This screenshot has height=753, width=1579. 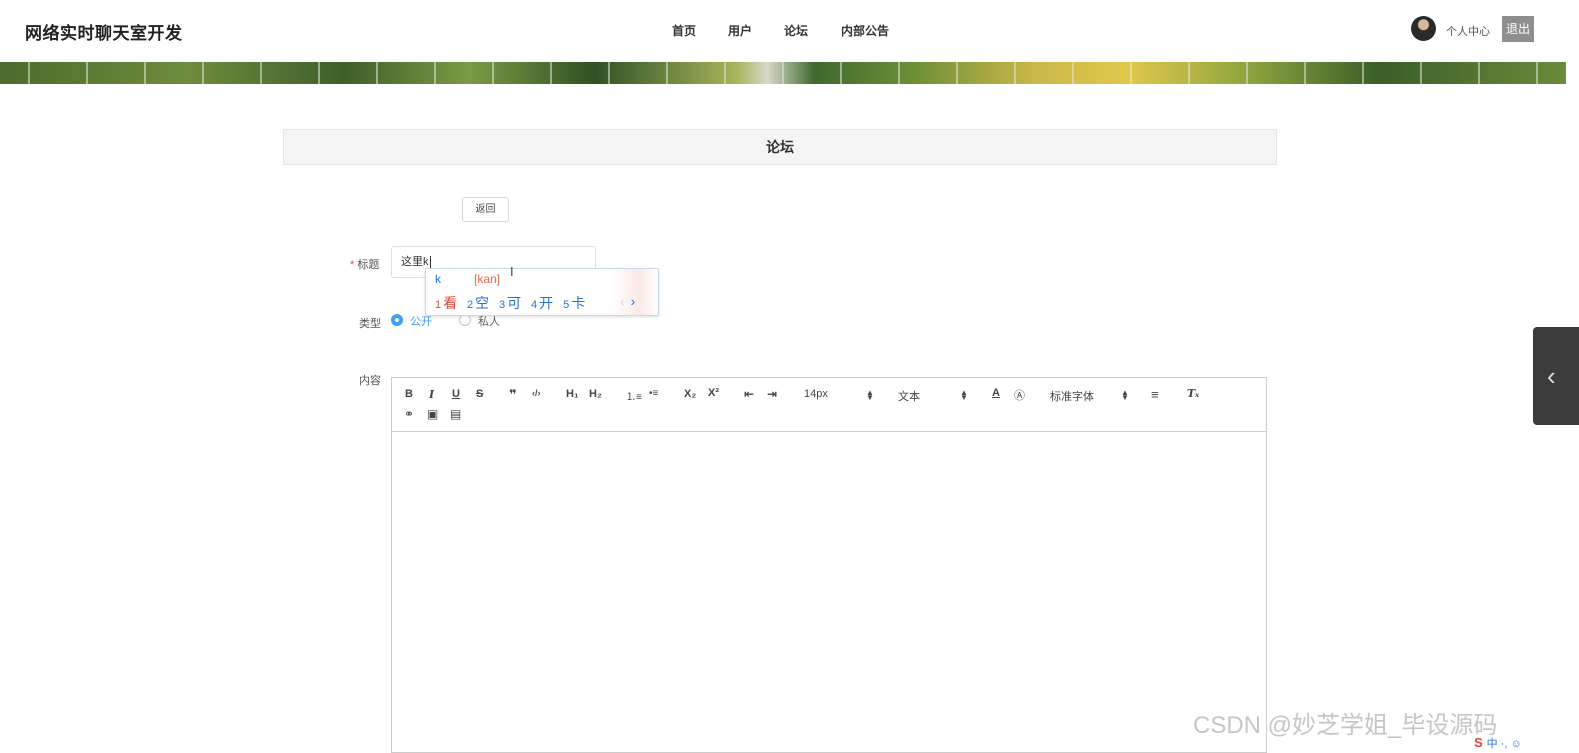 What do you see at coordinates (432, 414) in the screenshot?
I see `image-icon: ▣` at bounding box center [432, 414].